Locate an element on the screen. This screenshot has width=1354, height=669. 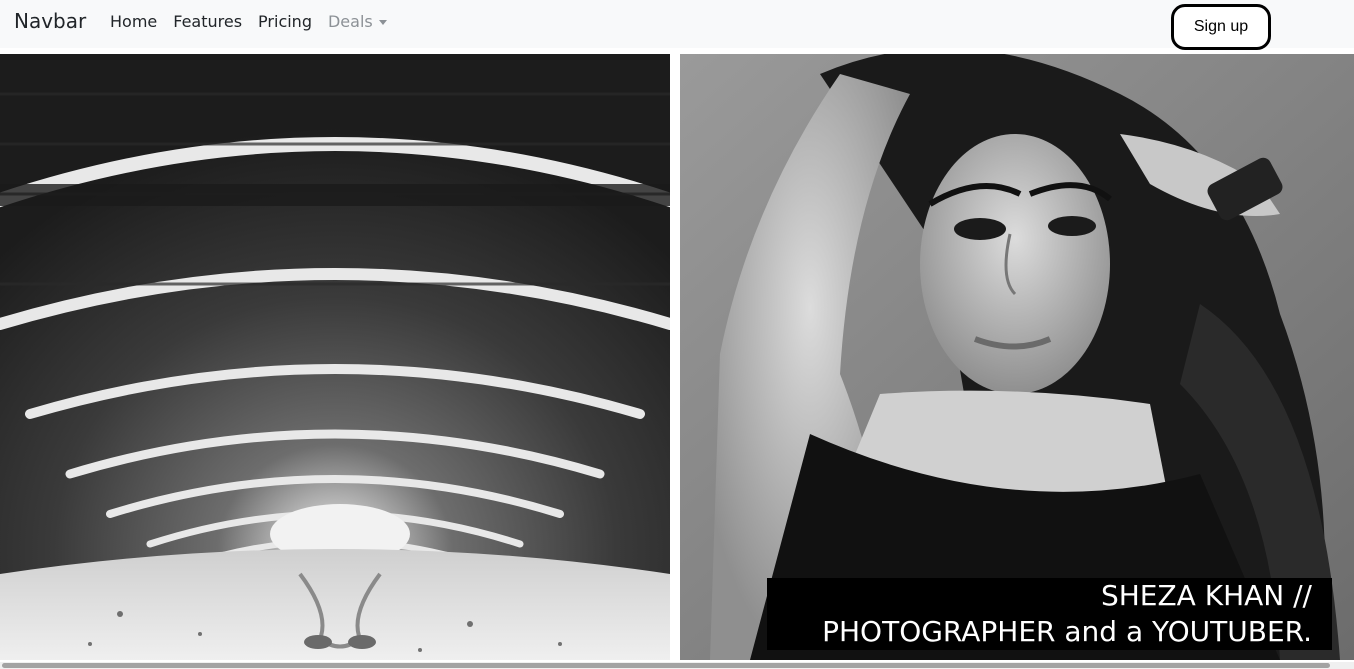
caption-line-role: PHOTOGRAPHER and a YOUTUBER. is located at coordinates (1067, 631).